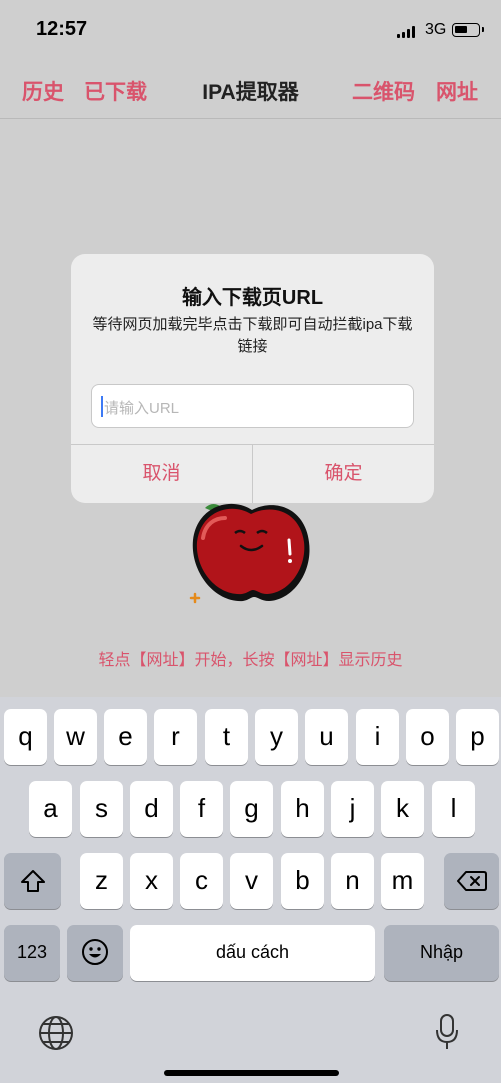 The width and height of the screenshot is (501, 1083). I want to click on key-l: l, so click(453, 809).